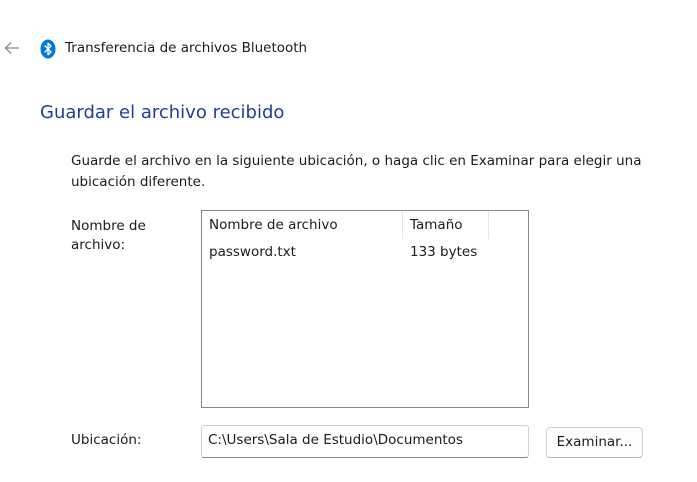 This screenshot has width=697, height=482. I want to click on back-button, so click(12, 48).